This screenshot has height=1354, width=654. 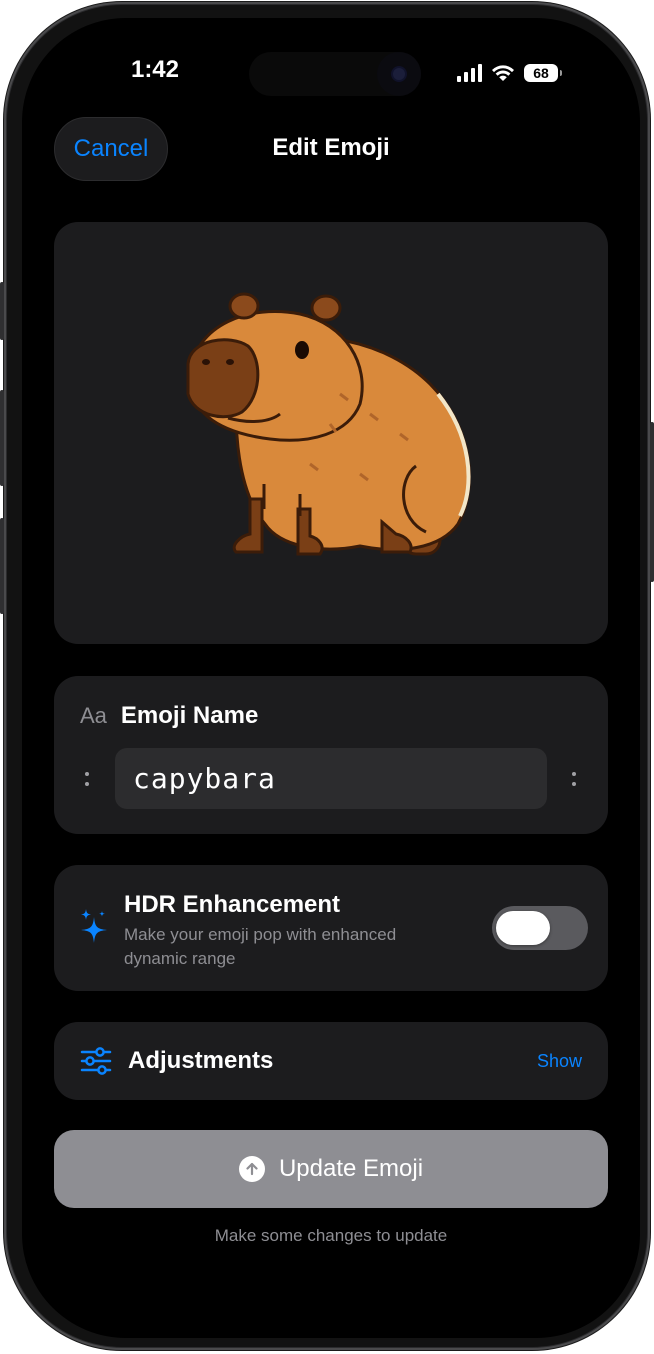 I want to click on update-emoji-button: Update Emoji, so click(x=331, y=1169).